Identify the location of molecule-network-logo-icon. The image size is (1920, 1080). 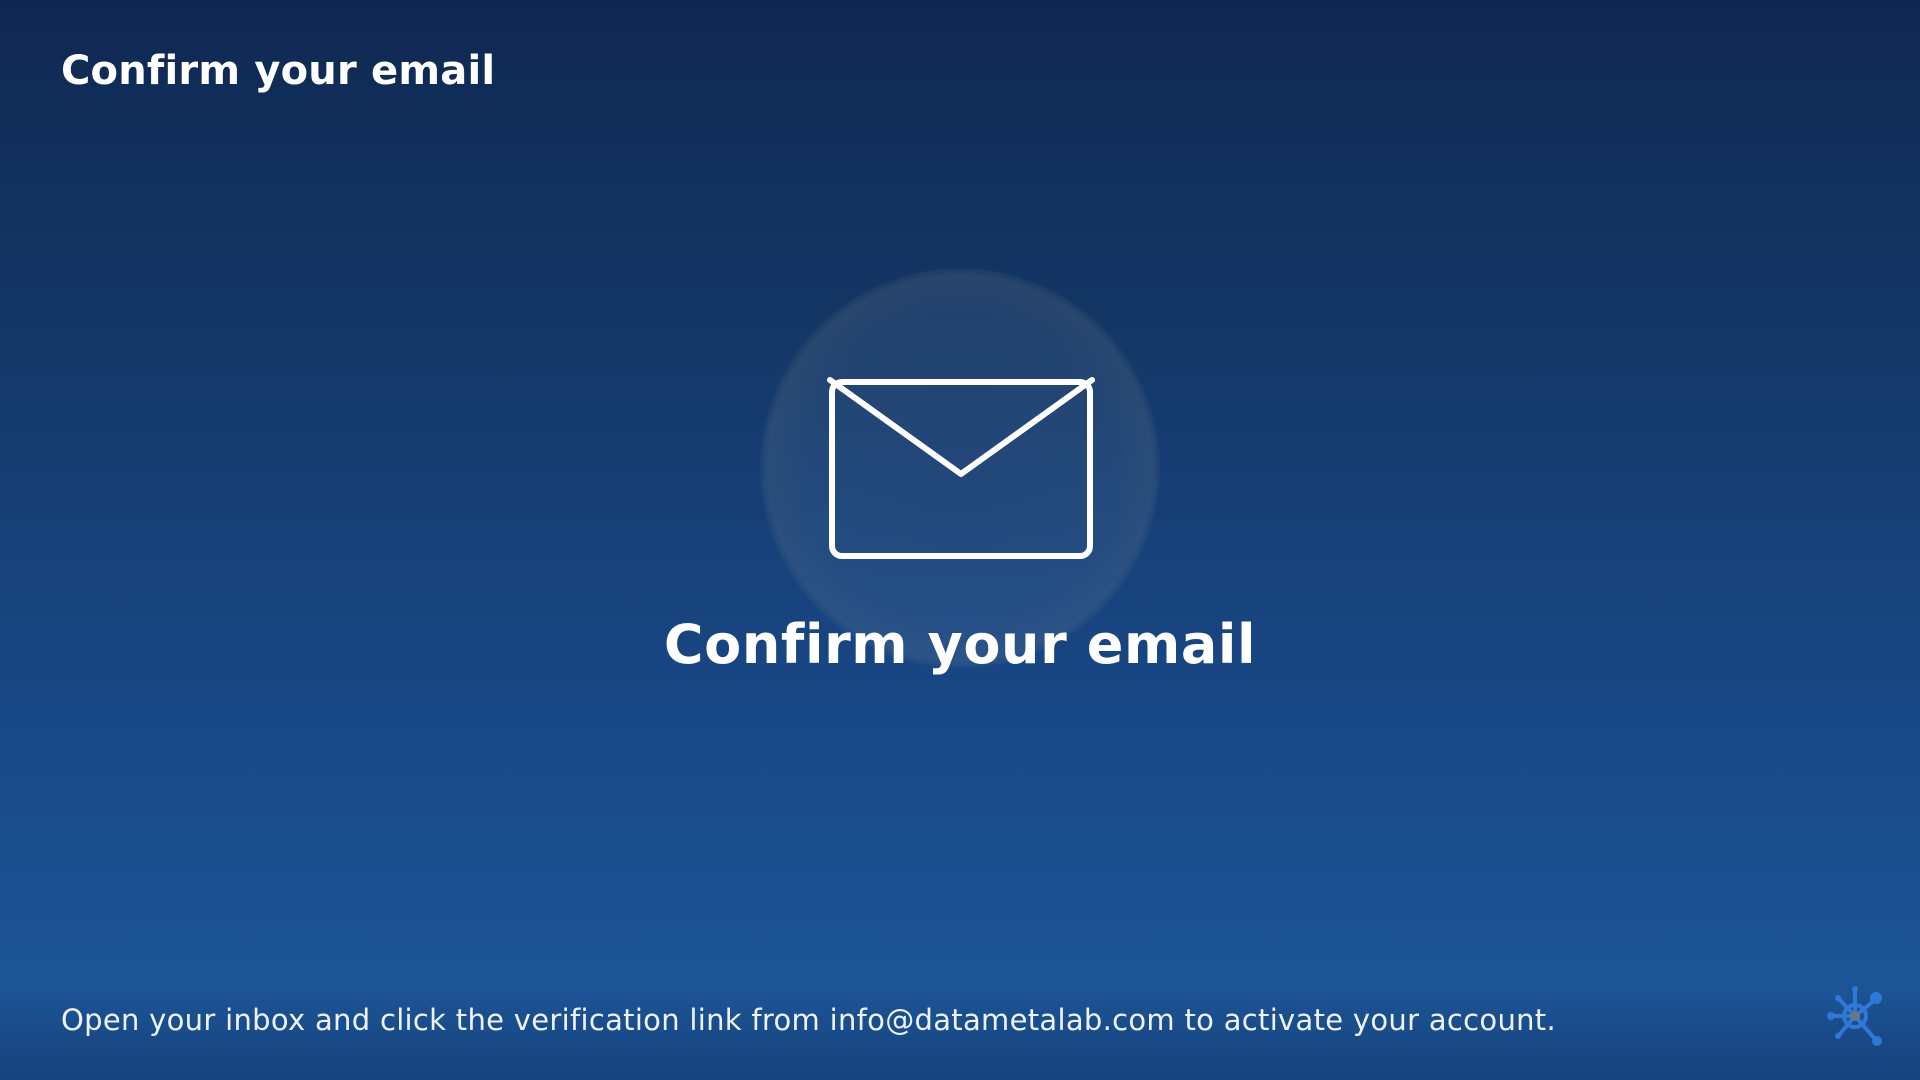
(1854, 1016).